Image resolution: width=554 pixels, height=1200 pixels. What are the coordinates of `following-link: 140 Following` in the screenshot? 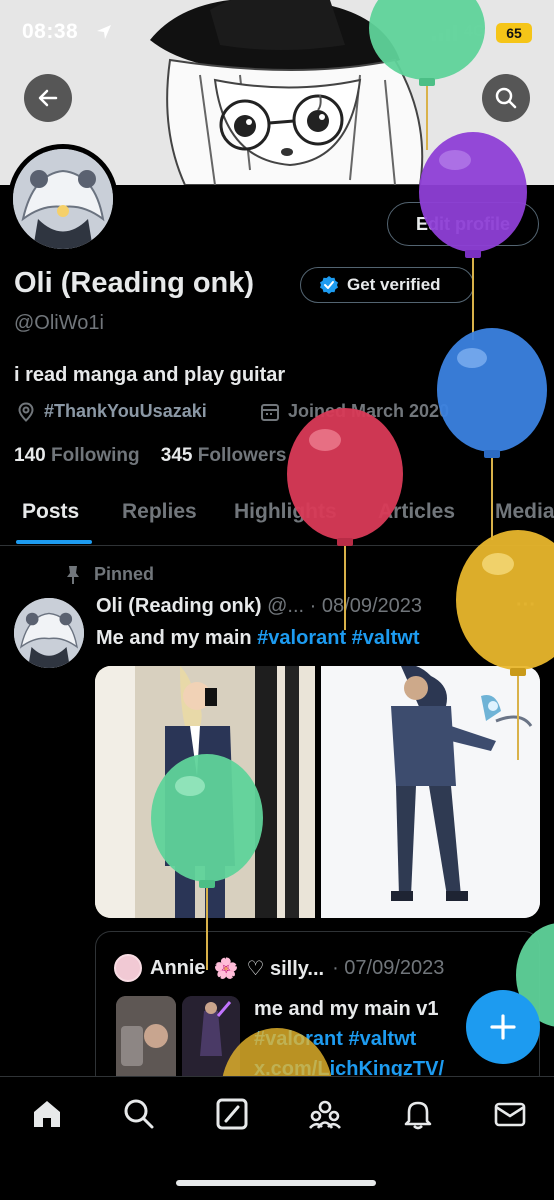 It's located at (77, 455).